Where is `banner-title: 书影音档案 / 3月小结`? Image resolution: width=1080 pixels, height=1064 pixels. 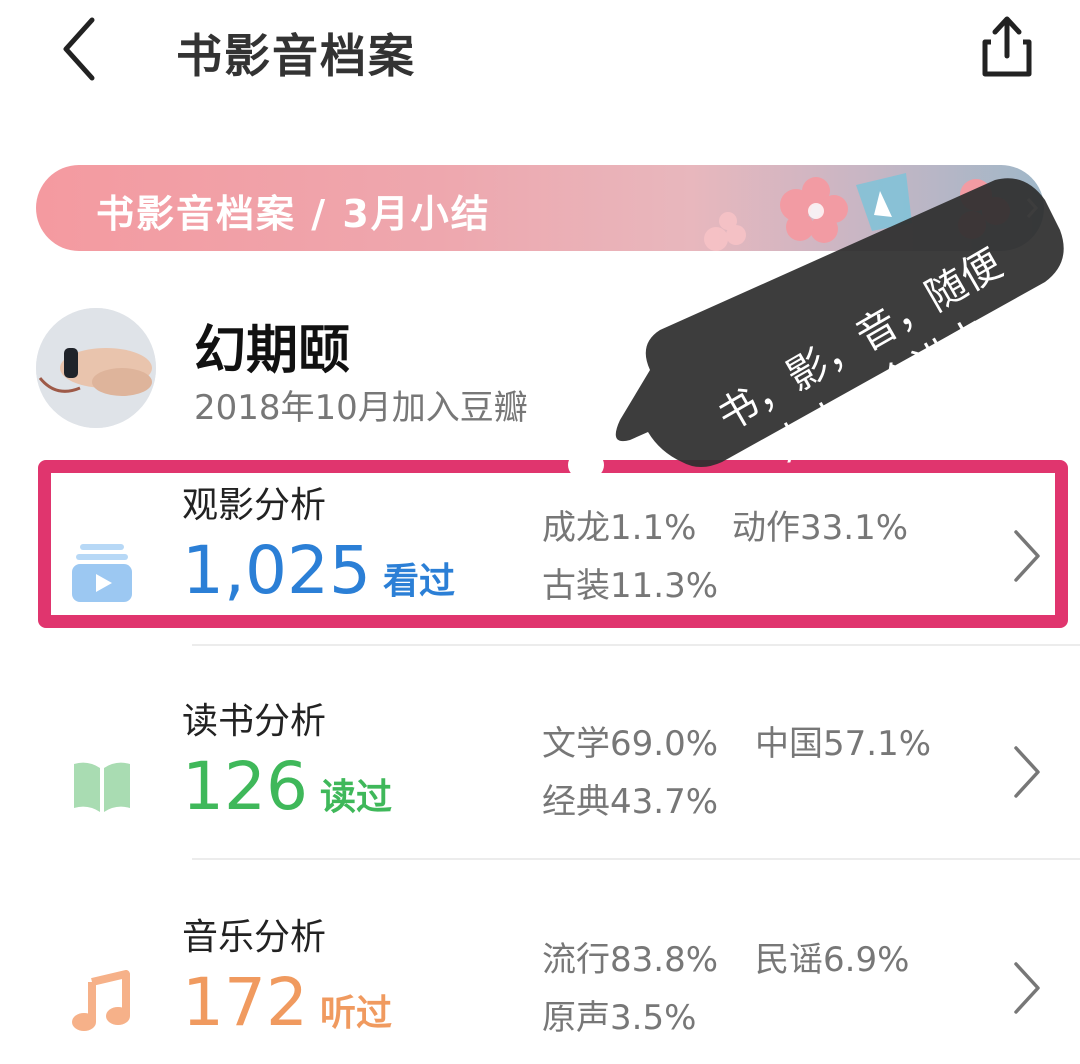 banner-title: 书影音档案 / 3月小结 is located at coordinates (293, 214).